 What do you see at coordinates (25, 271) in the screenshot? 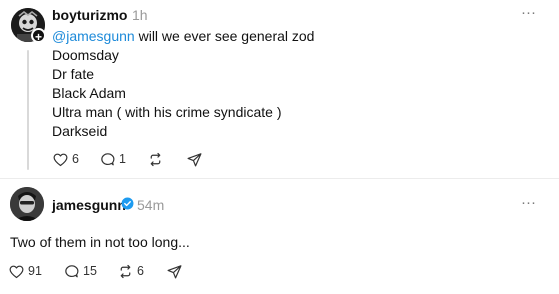
I see `like-button: 91` at bounding box center [25, 271].